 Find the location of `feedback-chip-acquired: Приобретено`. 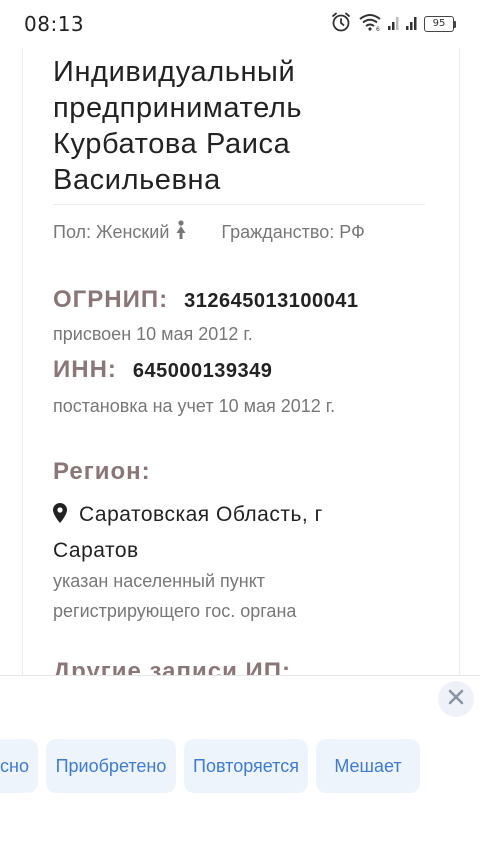

feedback-chip-acquired: Приобретено is located at coordinates (111, 766).